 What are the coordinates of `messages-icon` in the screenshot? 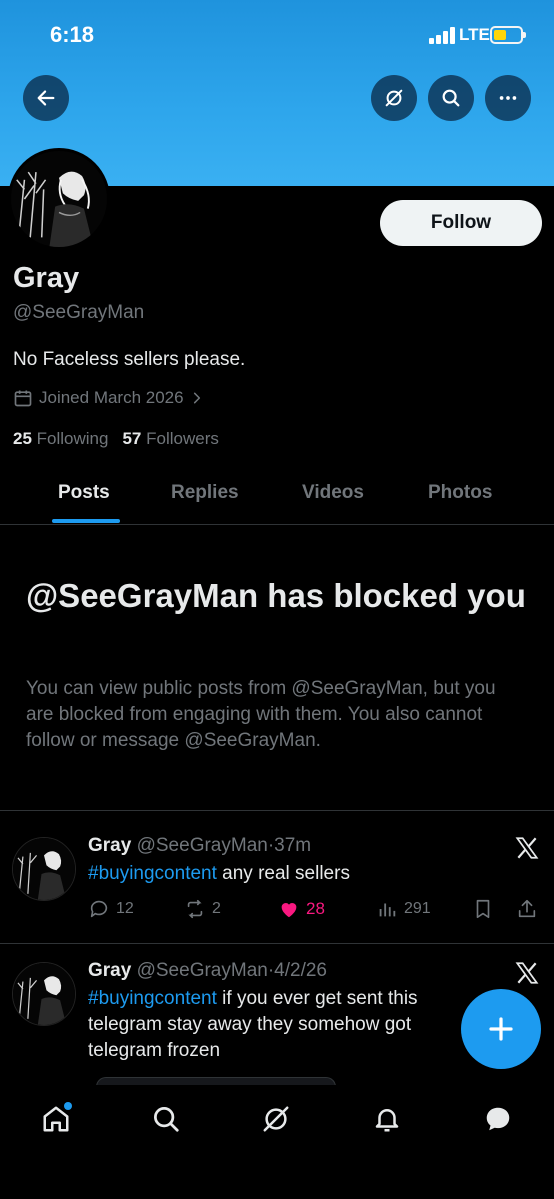 It's located at (498, 1119).